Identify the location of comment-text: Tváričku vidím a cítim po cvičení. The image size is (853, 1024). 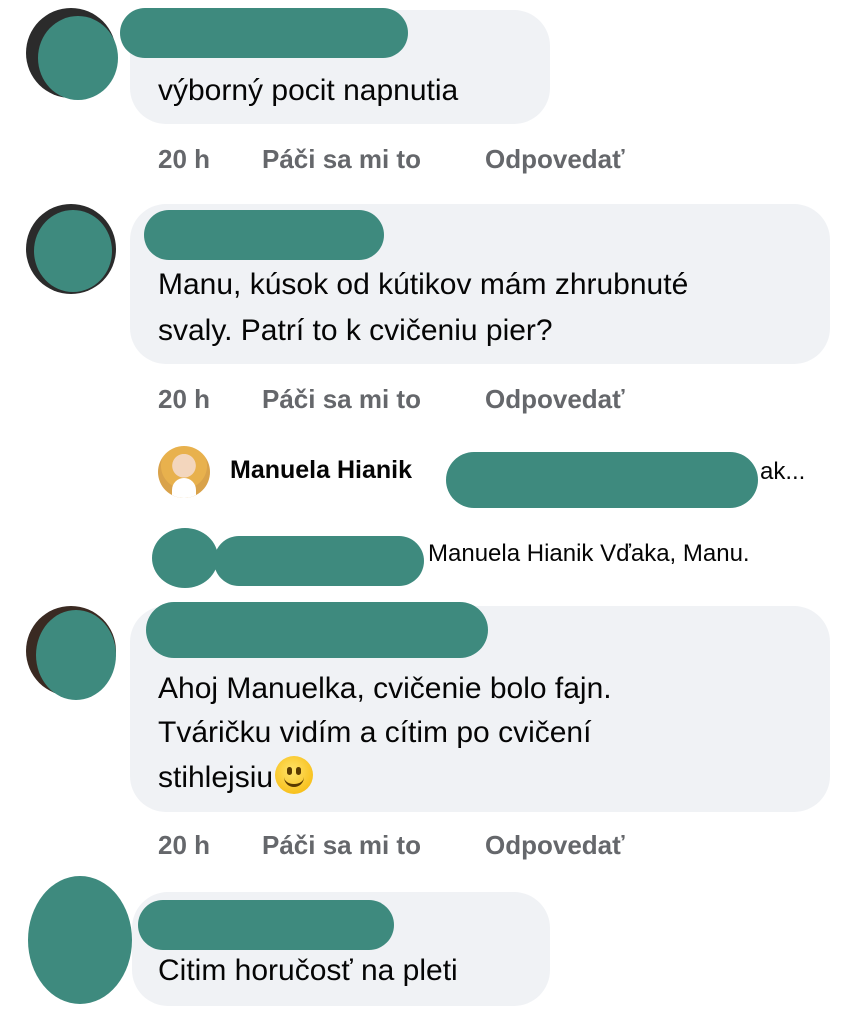
(375, 732).